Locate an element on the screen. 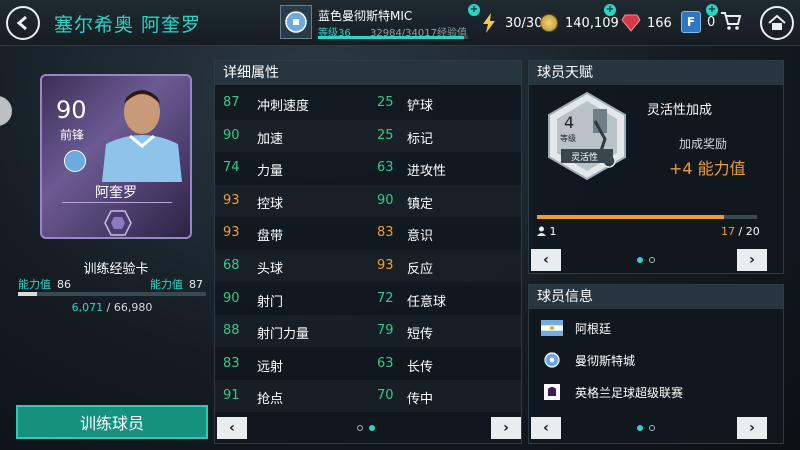 This screenshot has width=800, height=450. talent-progress-bar is located at coordinates (647, 217).